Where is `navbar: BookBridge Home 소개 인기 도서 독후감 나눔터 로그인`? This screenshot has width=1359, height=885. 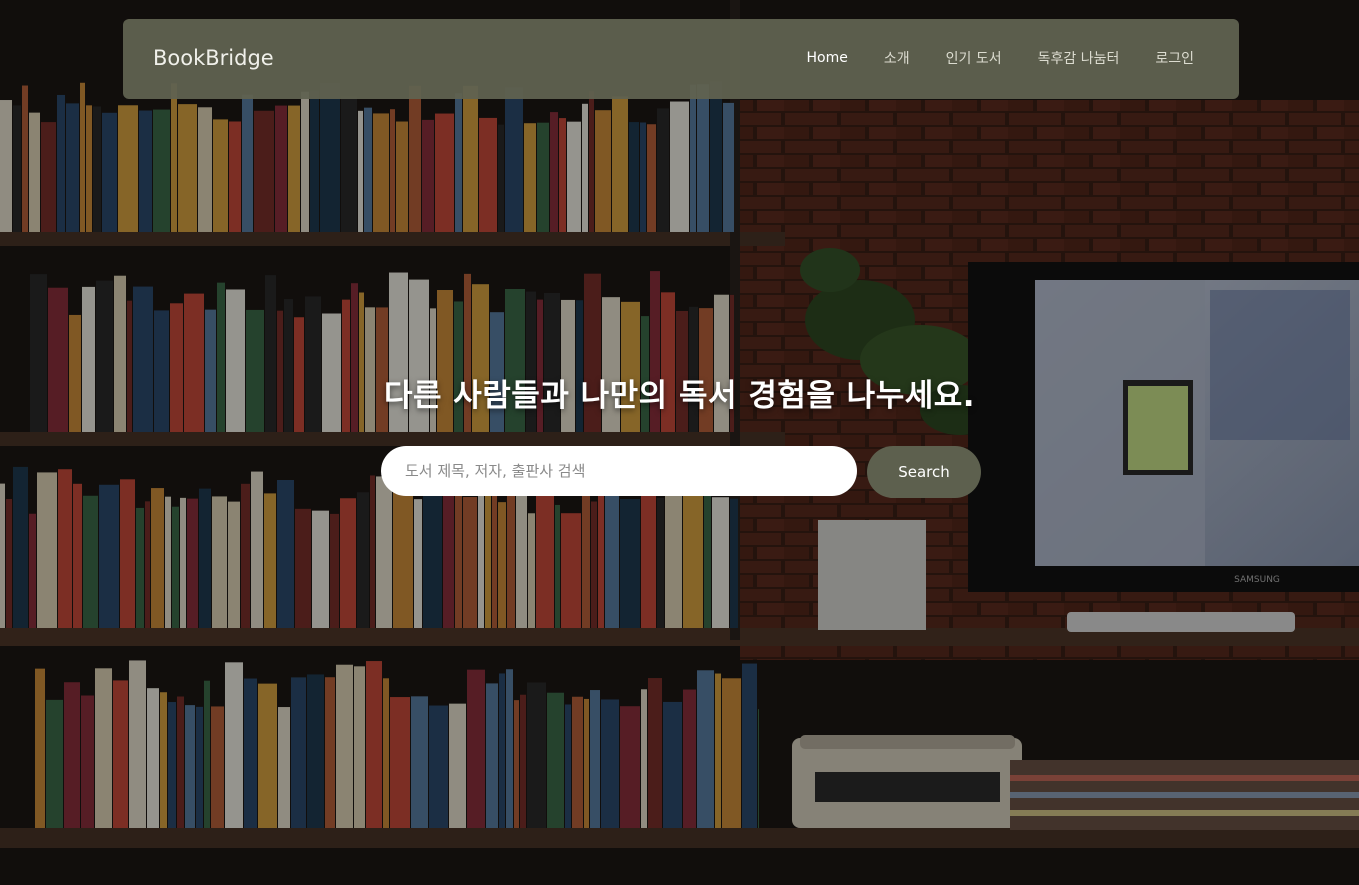
navbar: BookBridge Home 소개 인기 도서 독후감 나눔터 로그인 is located at coordinates (681, 59).